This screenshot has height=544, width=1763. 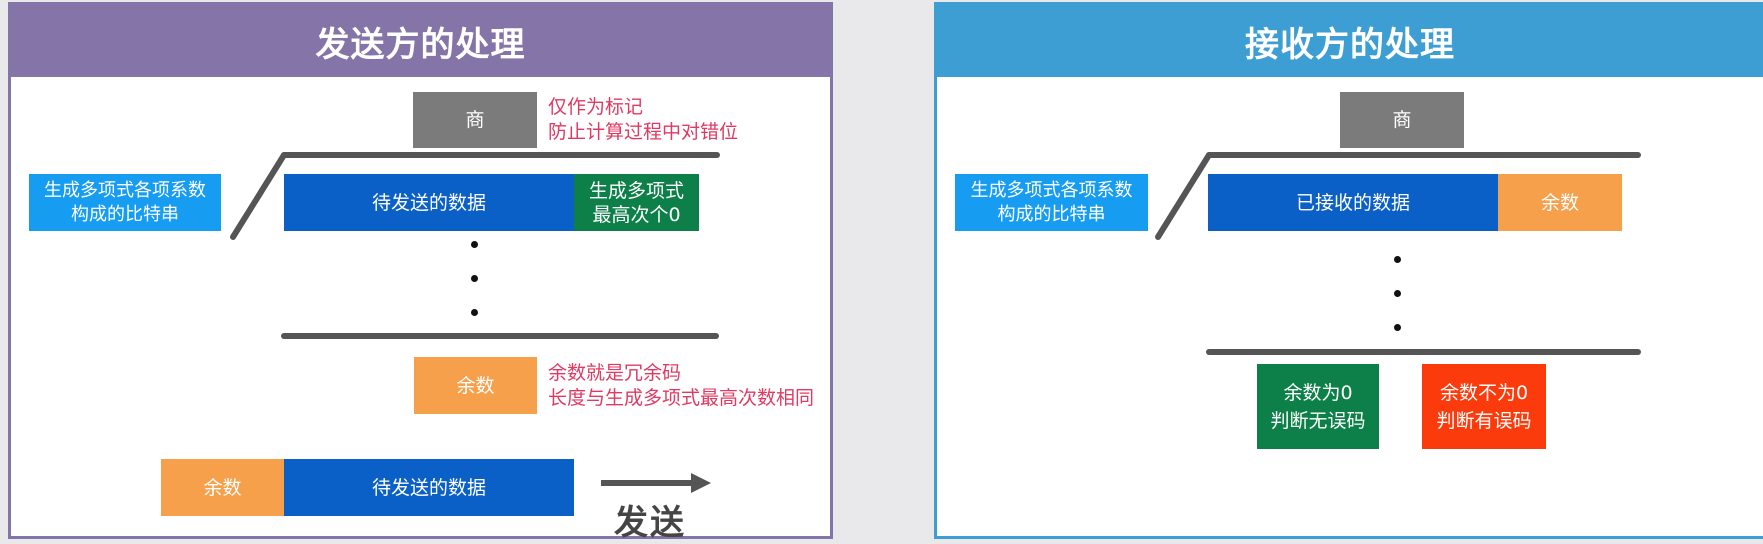 I want to click on send-label: 发送, so click(x=650, y=523).